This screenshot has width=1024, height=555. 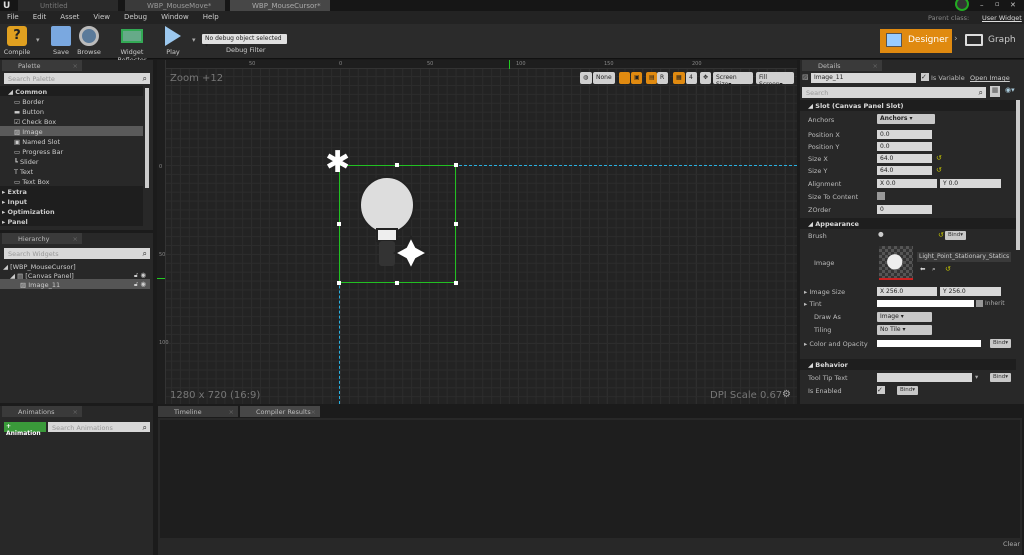 I want to click on tiling-dropdown: No Tile ▾, so click(x=904, y=330).